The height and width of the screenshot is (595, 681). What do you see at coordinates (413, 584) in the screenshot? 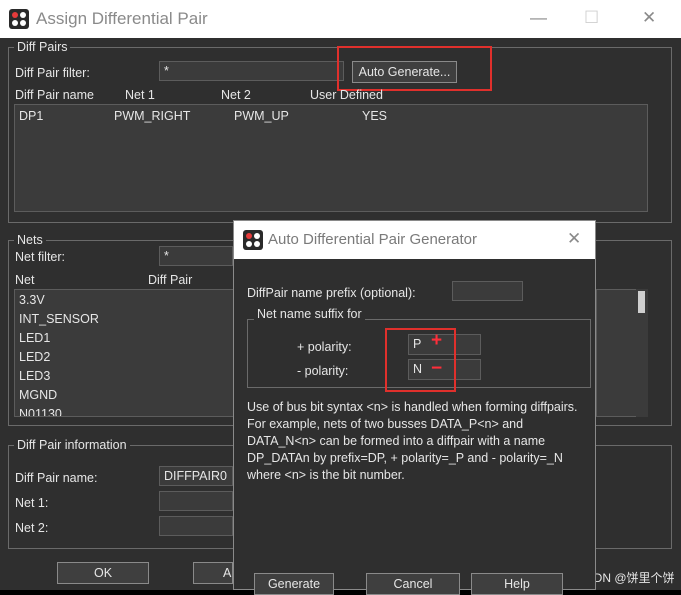
I see `cancel-button: Cancel` at bounding box center [413, 584].